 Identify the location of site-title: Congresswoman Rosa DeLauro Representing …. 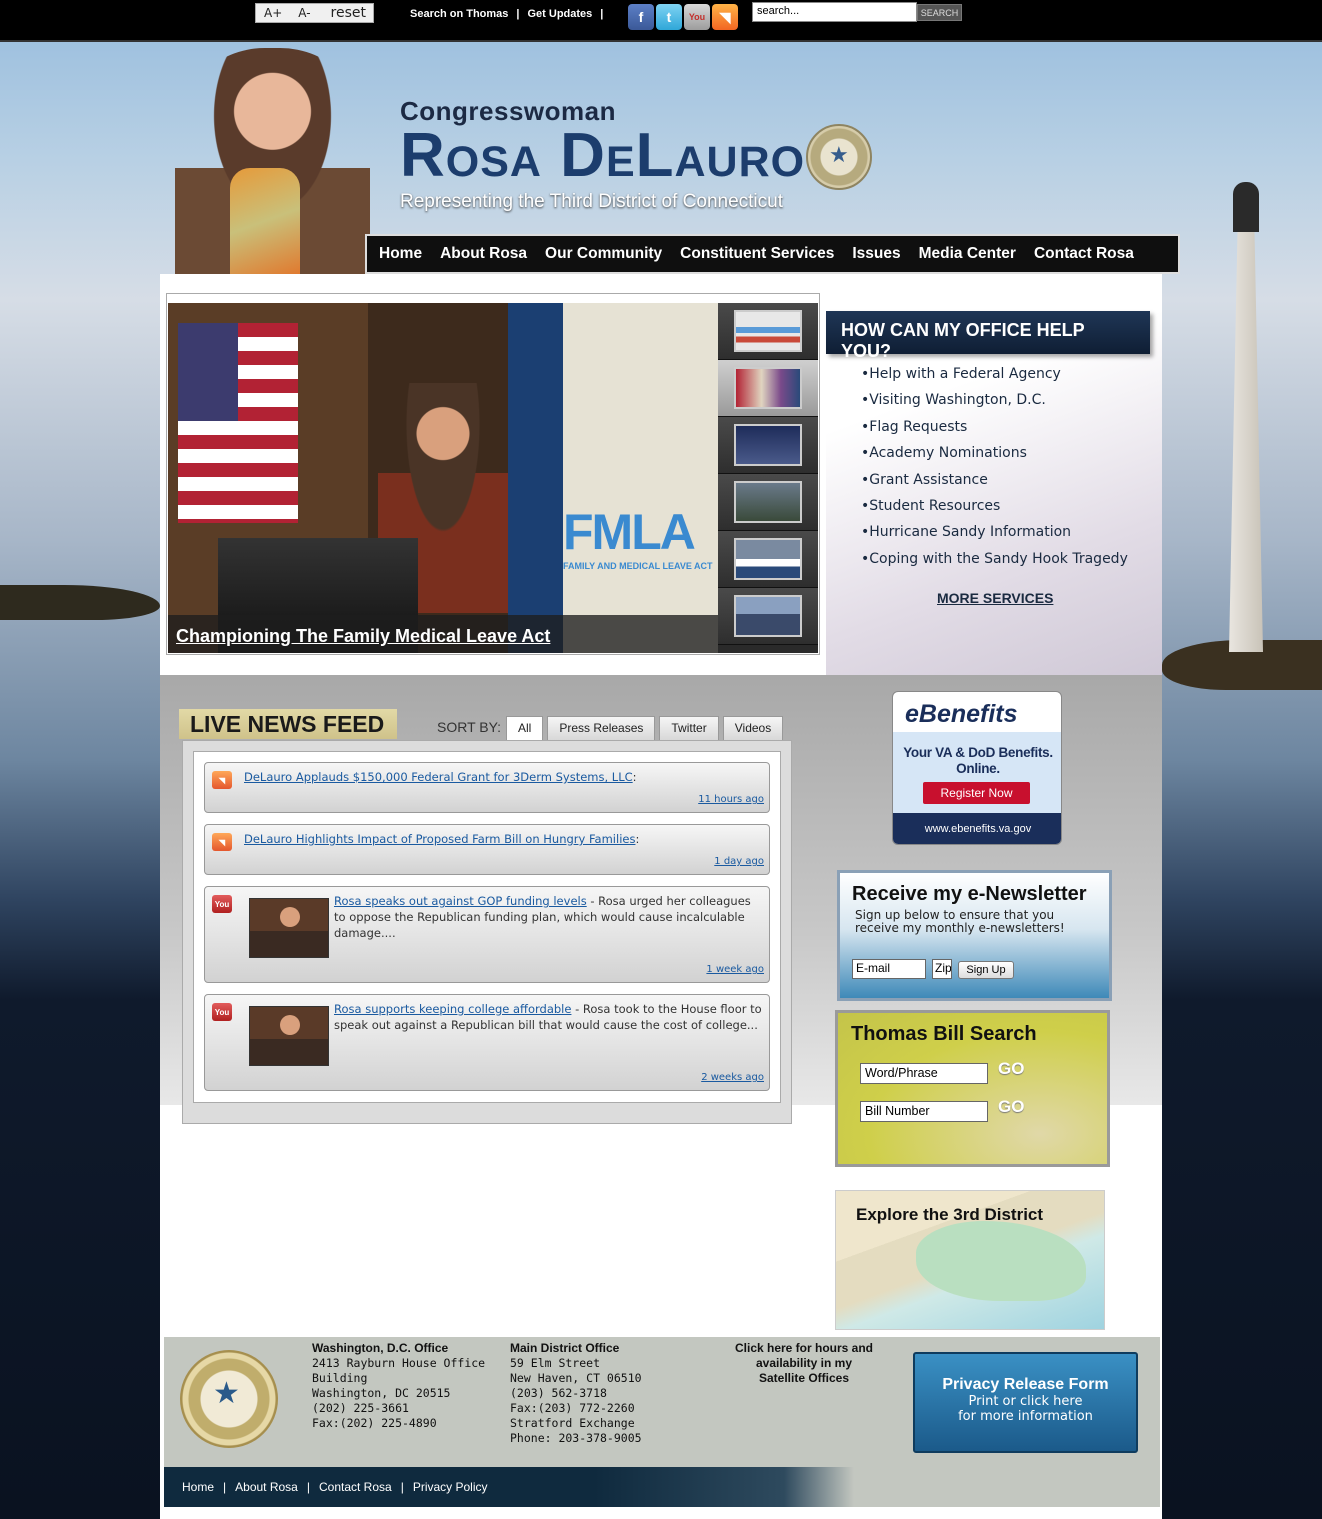
(602, 154).